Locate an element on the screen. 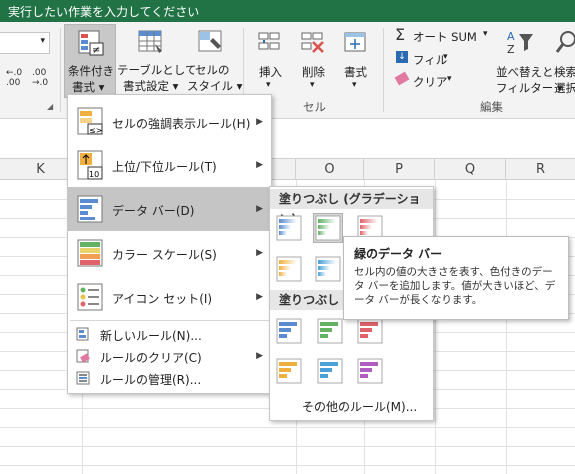  menu-divider is located at coordinates (169, 320).